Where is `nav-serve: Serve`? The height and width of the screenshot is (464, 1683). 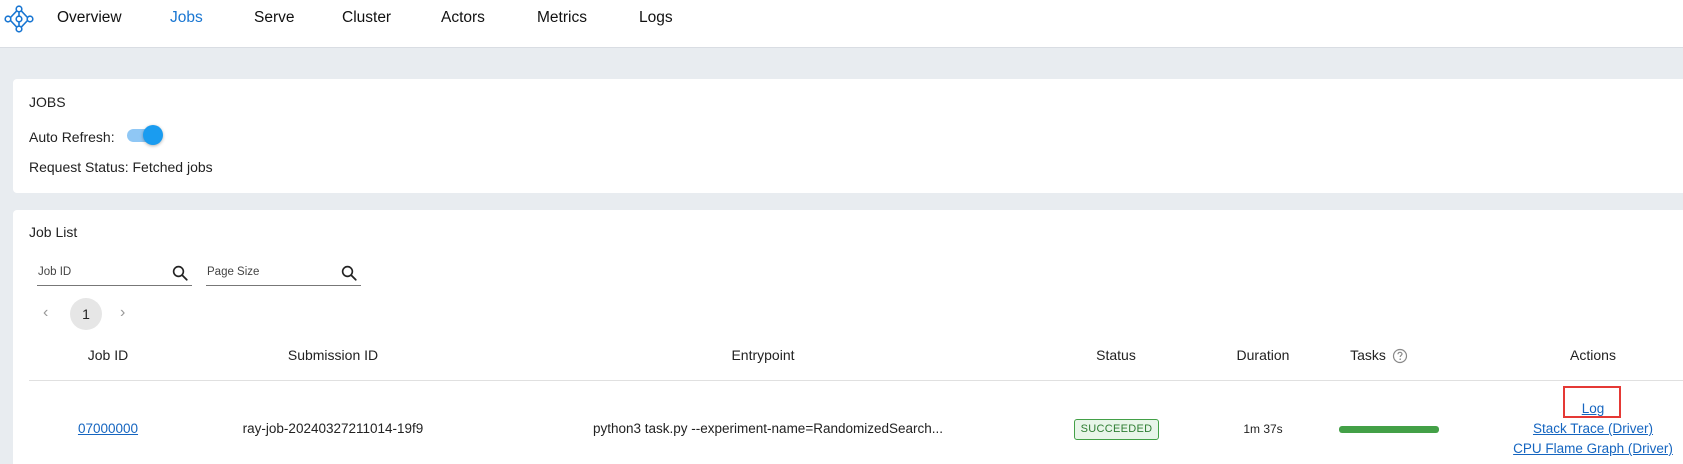 nav-serve: Serve is located at coordinates (274, 18).